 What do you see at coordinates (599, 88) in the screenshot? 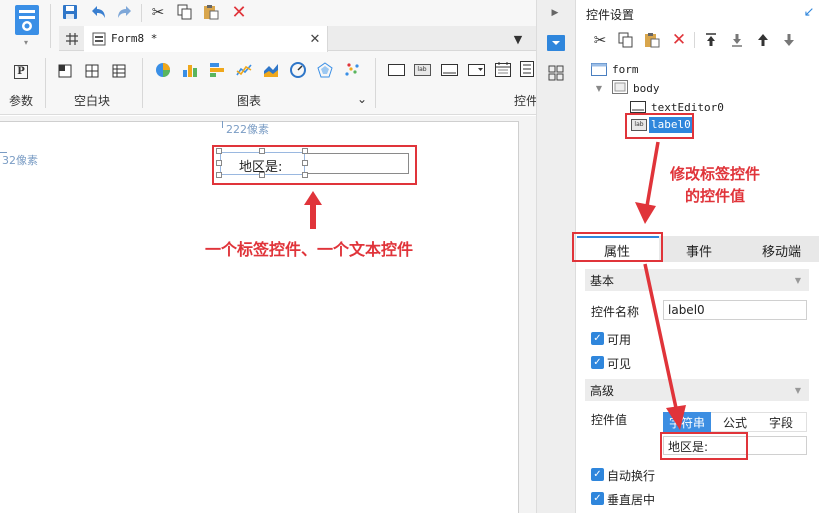
I see `tree-expand-icon: ▼` at bounding box center [599, 88].